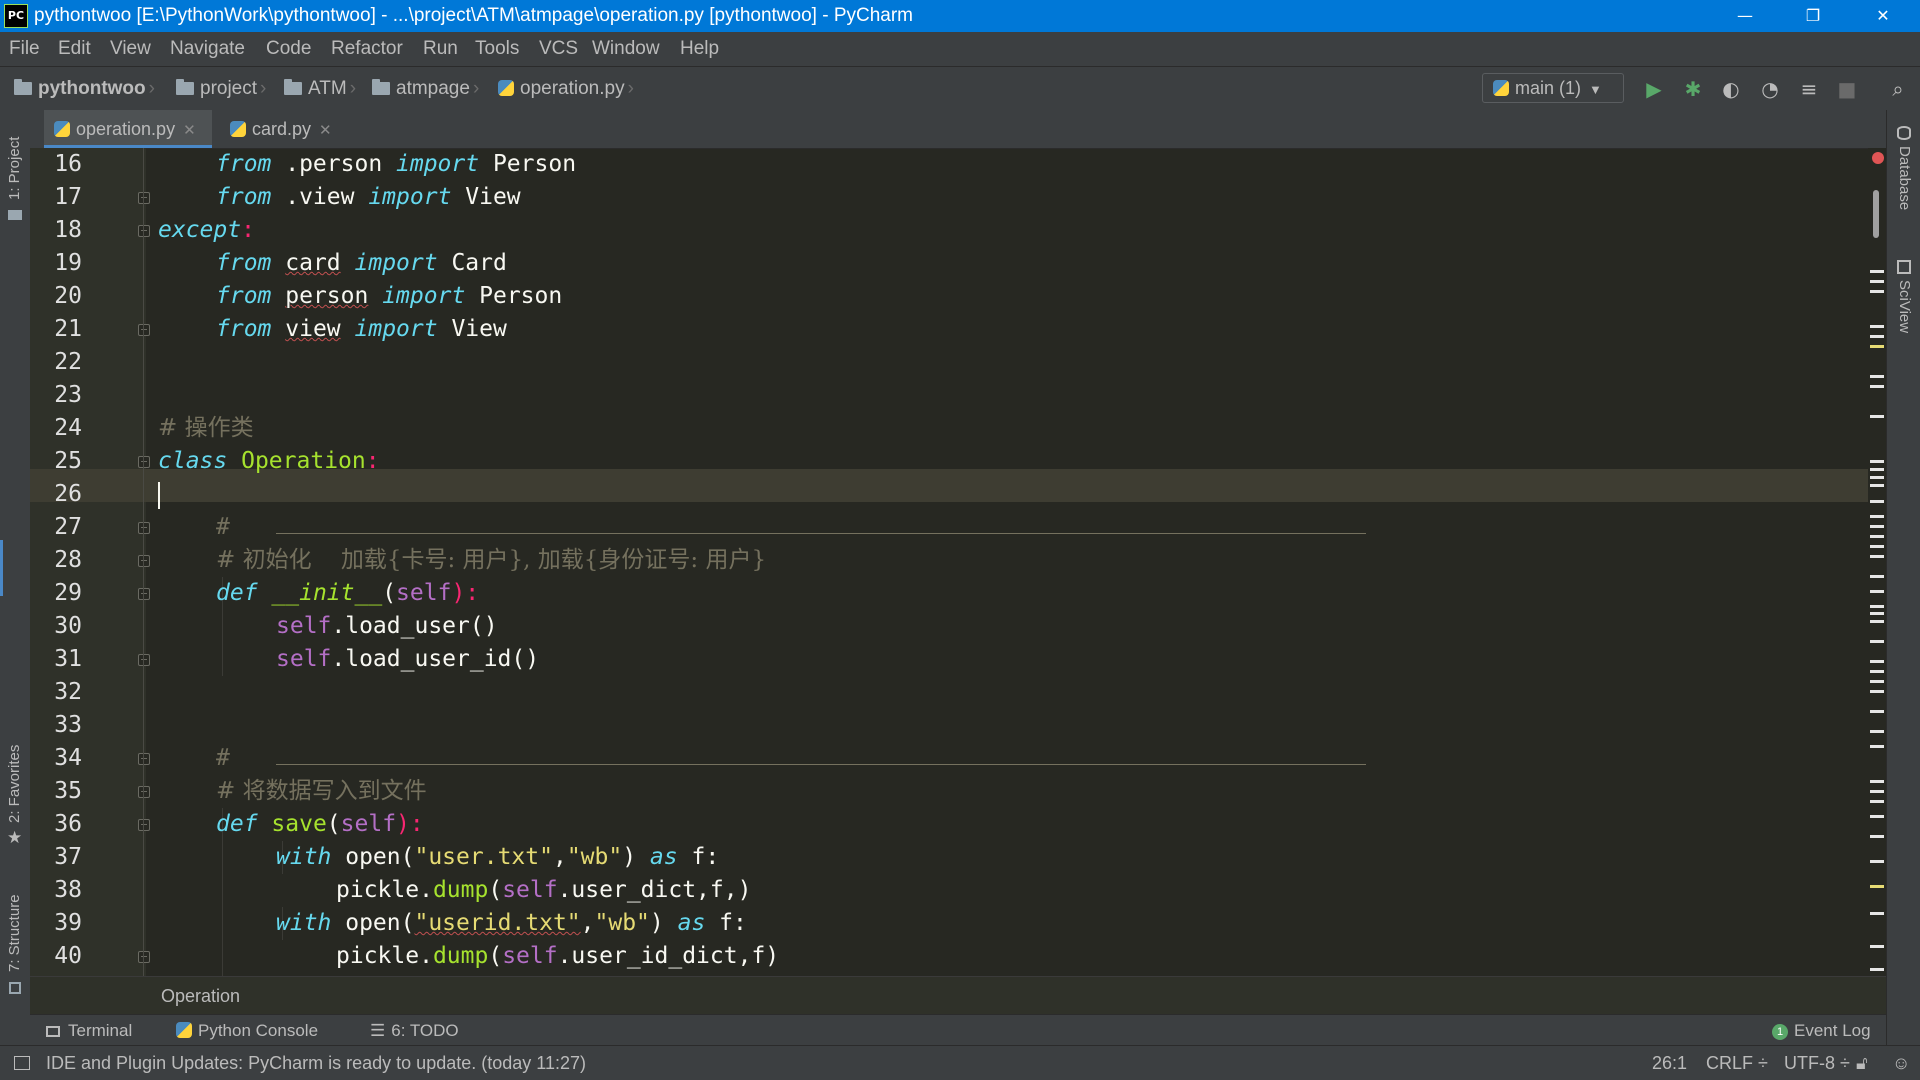 This screenshot has width=1920, height=1080. What do you see at coordinates (626, 49) in the screenshot?
I see `menu-window: Window` at bounding box center [626, 49].